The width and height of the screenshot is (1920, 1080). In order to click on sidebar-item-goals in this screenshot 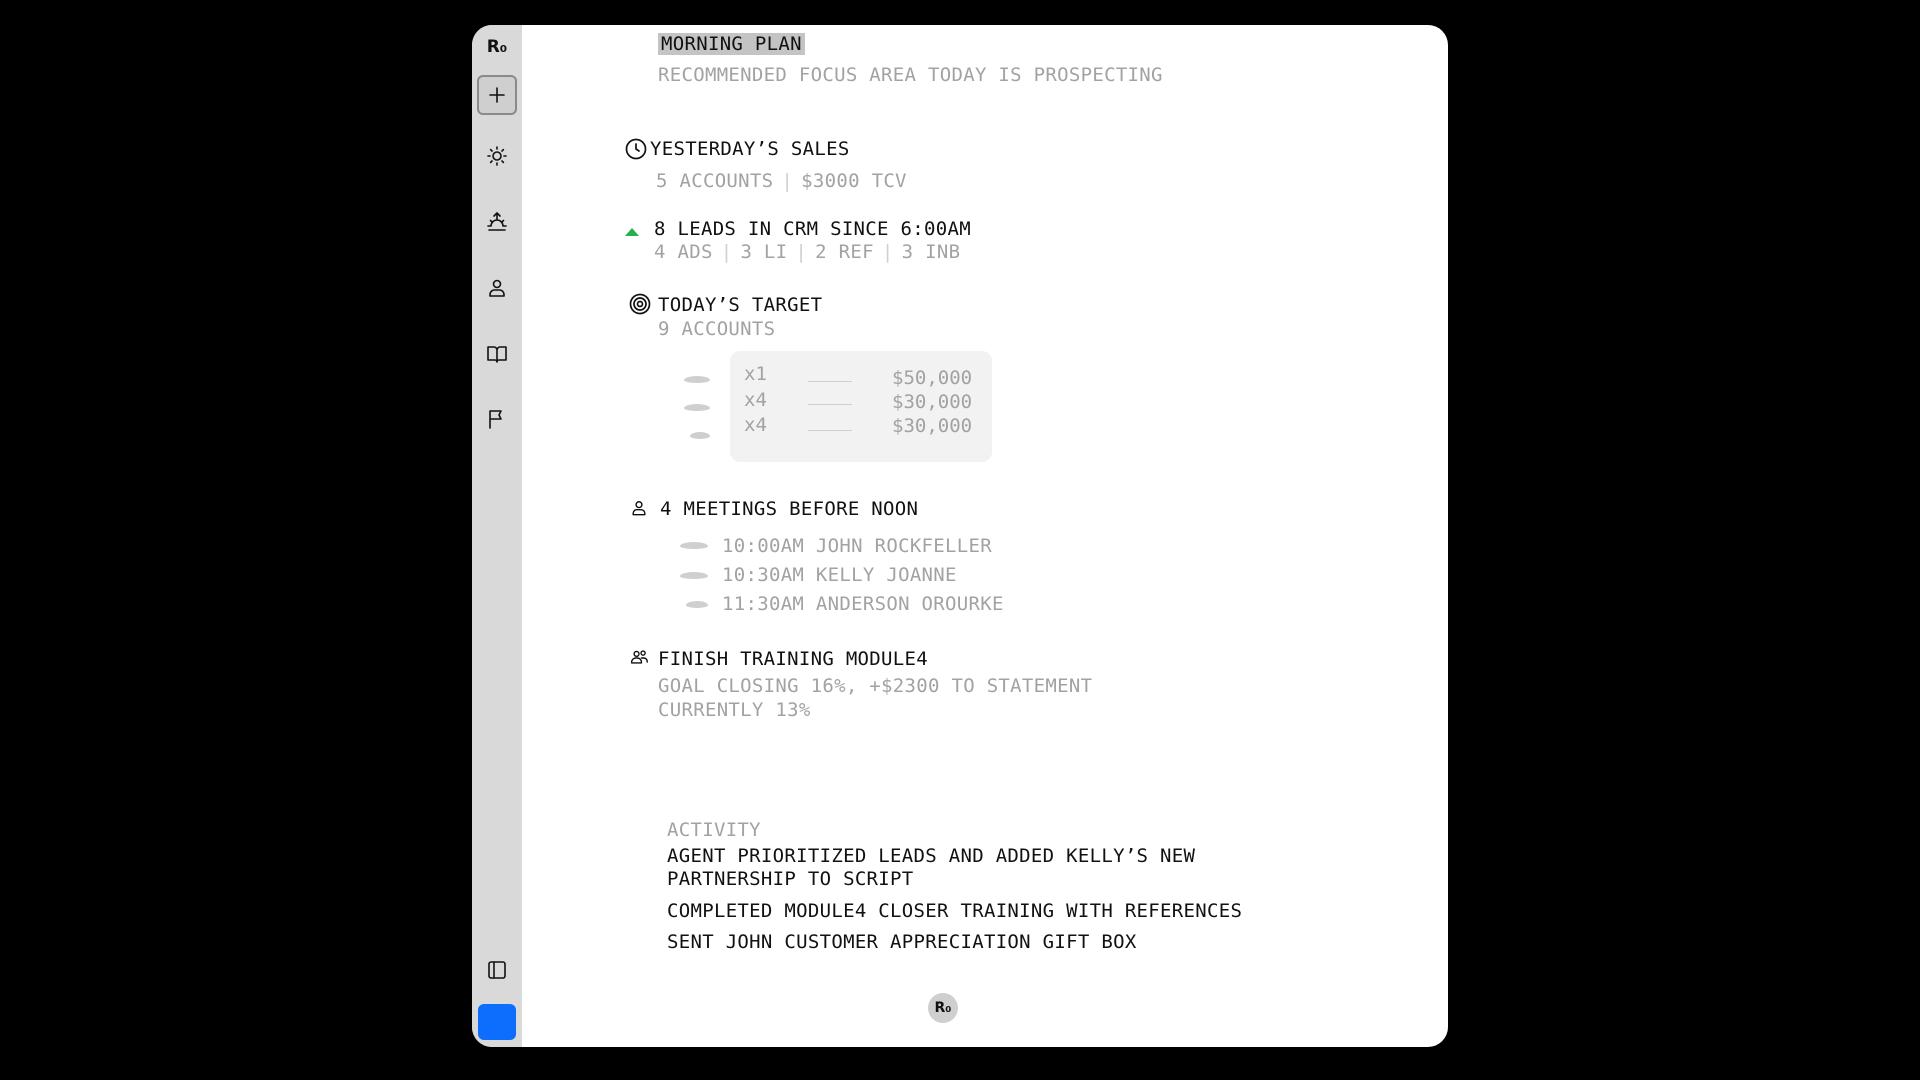, I will do `click(497, 419)`.